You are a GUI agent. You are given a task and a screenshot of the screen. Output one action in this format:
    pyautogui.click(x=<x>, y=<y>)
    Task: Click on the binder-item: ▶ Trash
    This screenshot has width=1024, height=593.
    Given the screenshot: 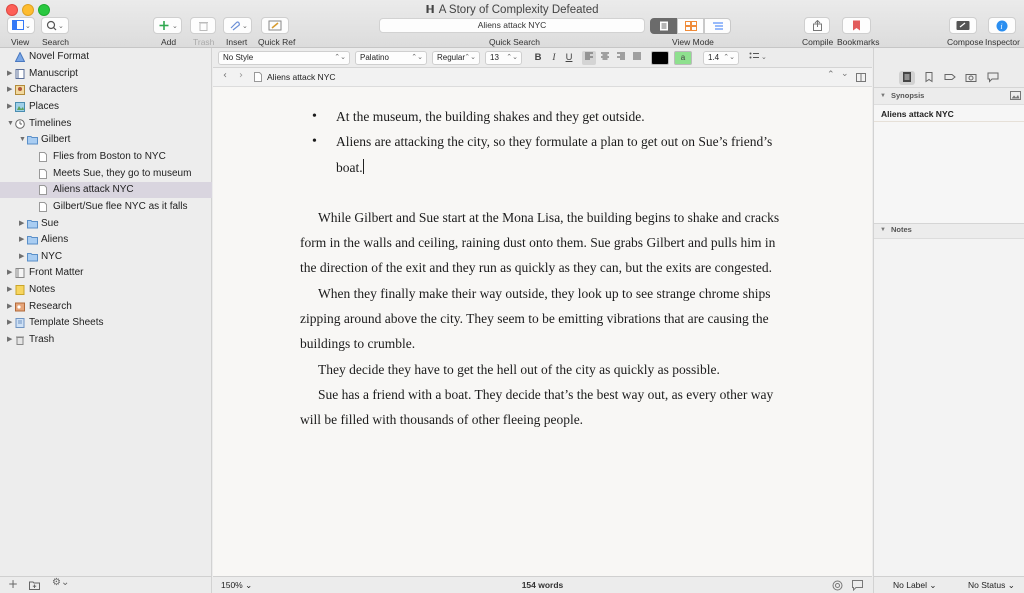 What is the action you would take?
    pyautogui.click(x=106, y=340)
    